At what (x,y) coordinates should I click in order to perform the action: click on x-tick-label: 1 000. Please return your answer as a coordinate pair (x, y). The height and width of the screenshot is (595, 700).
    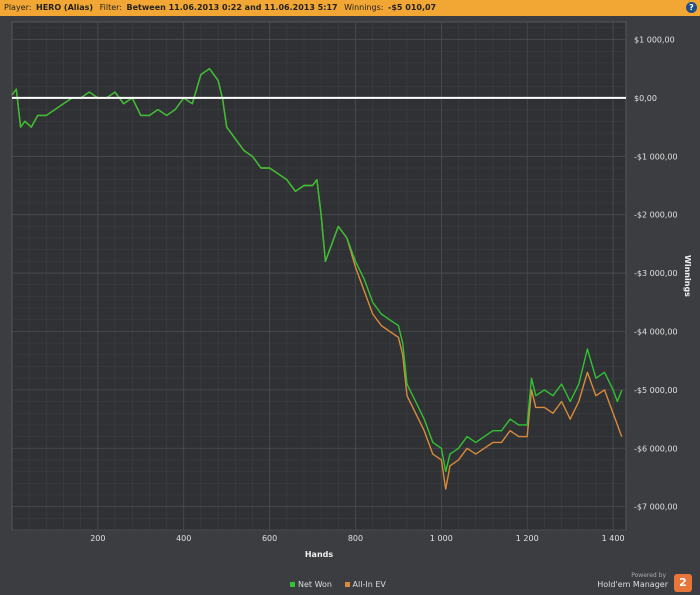
    Looking at the image, I should click on (441, 538).